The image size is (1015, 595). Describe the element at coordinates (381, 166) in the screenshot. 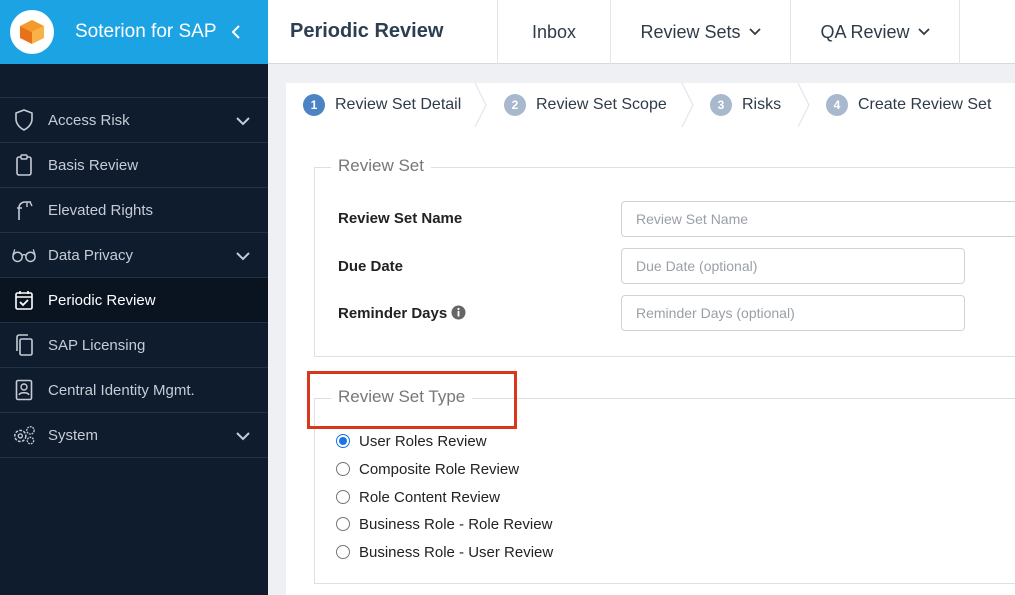

I see `review-set-legend: Review Set` at that location.